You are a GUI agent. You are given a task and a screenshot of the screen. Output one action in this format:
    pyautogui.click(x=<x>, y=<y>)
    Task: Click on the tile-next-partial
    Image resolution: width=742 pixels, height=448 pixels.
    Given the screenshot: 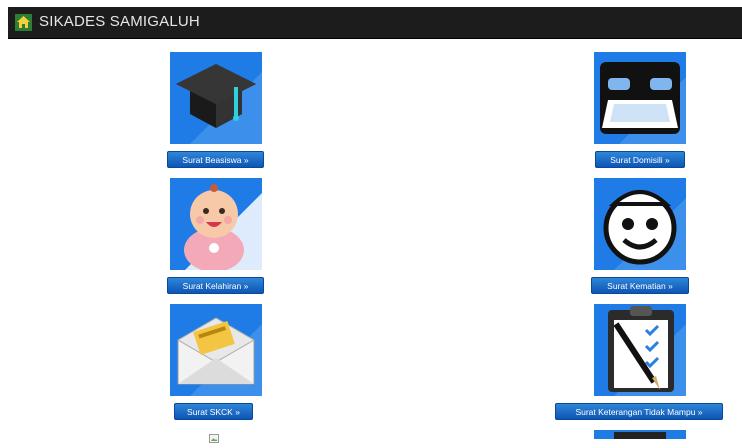 What is the action you would take?
    pyautogui.click(x=640, y=434)
    